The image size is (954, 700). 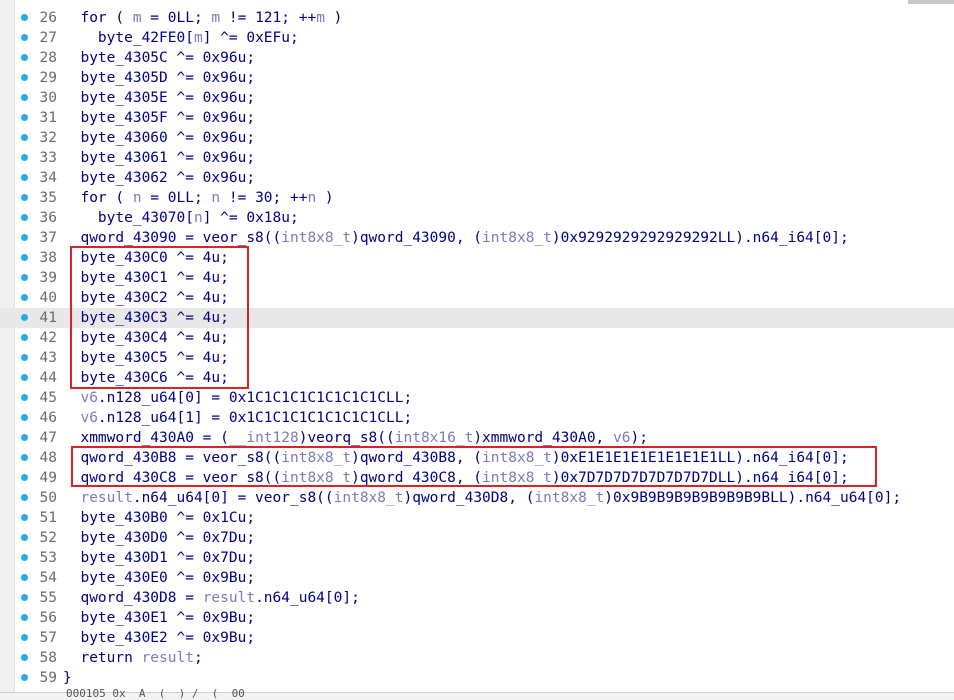 I want to click on code-line: 26 for ( m = 0LL; m != 121; ++m ), so click(x=477, y=18).